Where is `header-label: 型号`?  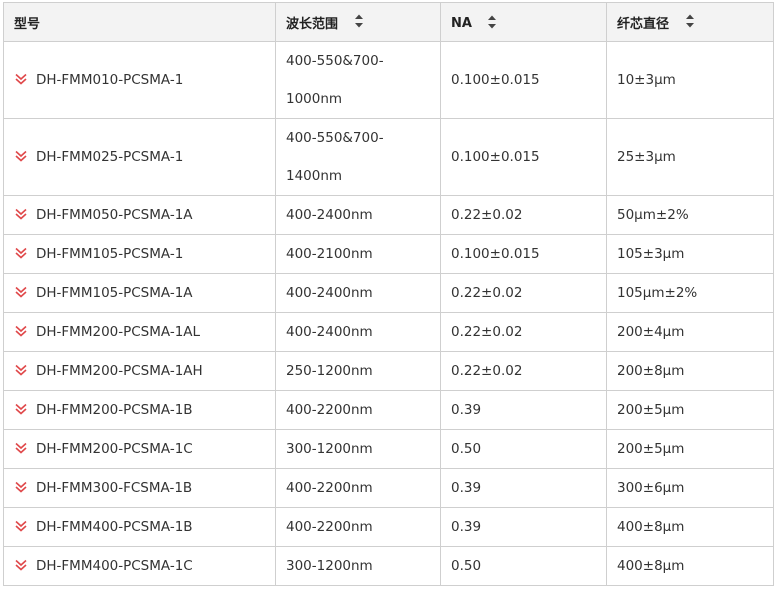
header-label: 型号 is located at coordinates (27, 24).